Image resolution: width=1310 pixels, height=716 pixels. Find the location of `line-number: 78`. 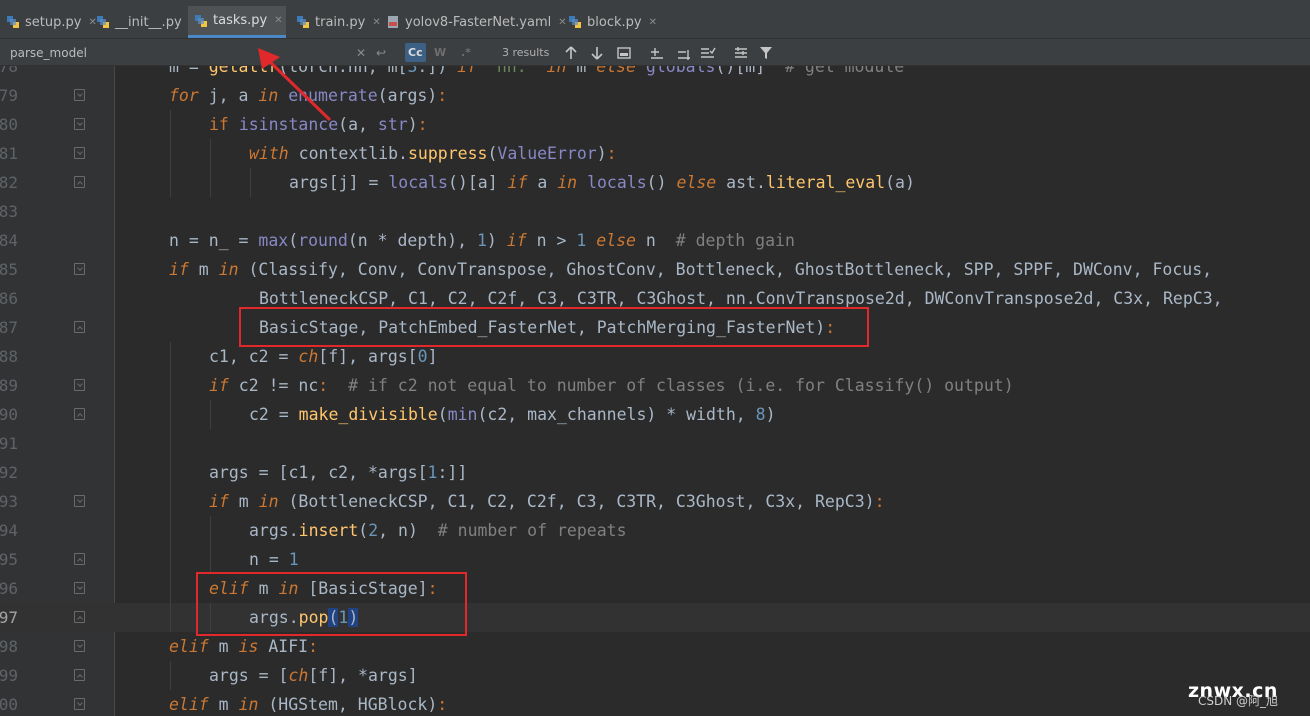

line-number: 78 is located at coordinates (9, 71).